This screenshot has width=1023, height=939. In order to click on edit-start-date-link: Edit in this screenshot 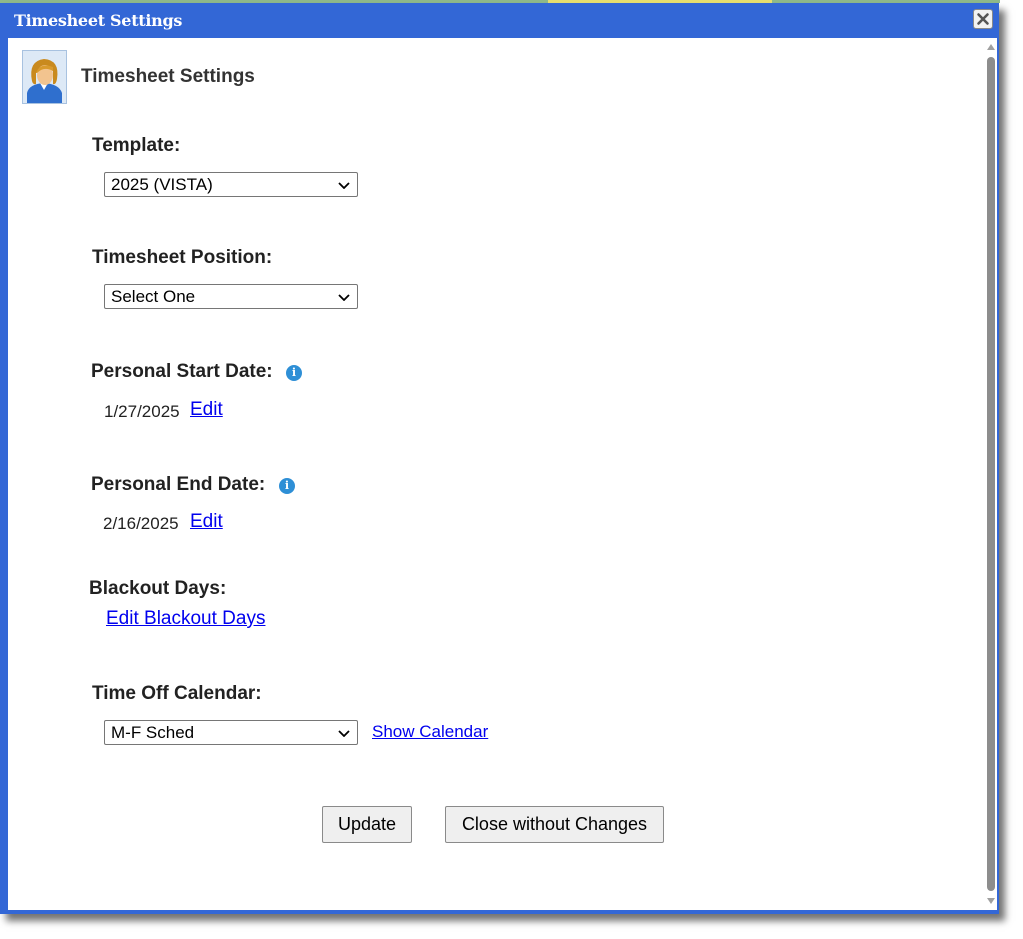, I will do `click(206, 410)`.